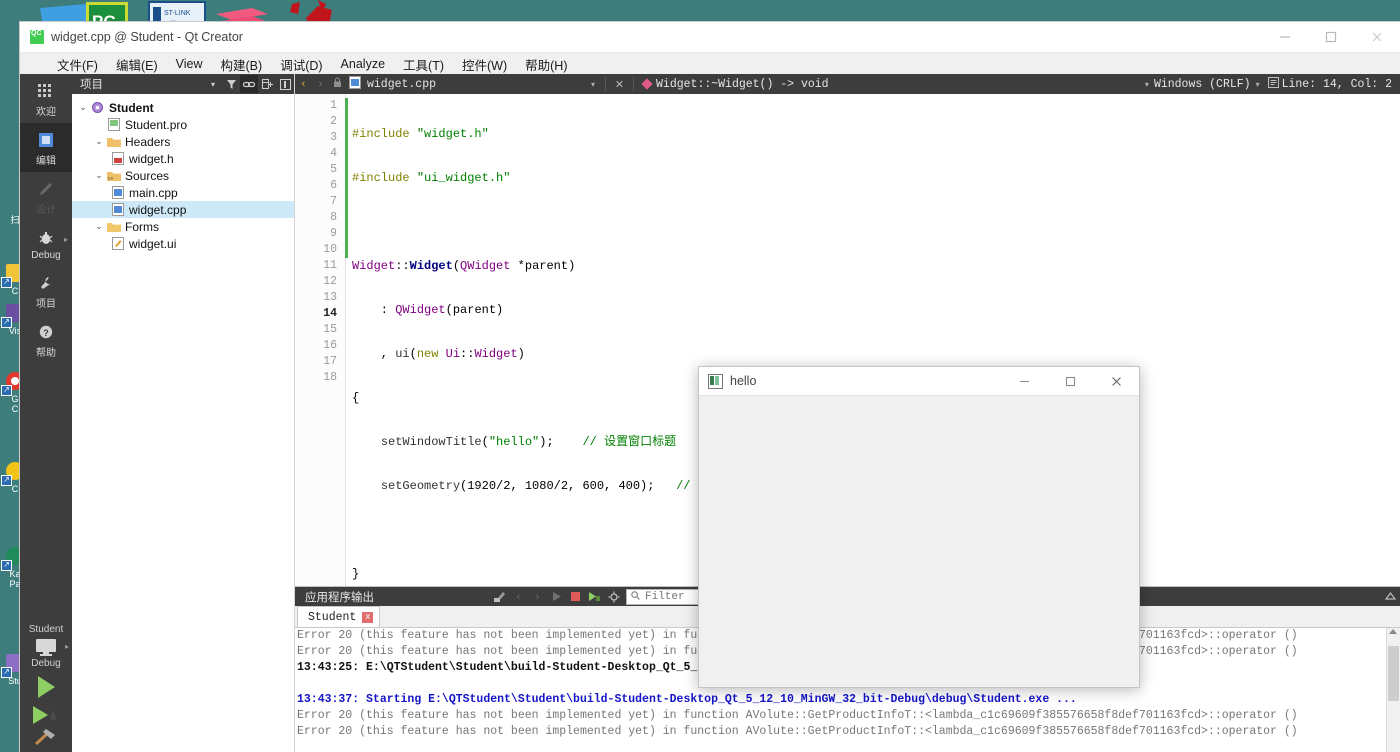  Describe the element at coordinates (117, 158) in the screenshot. I see `h-file-icon` at that location.